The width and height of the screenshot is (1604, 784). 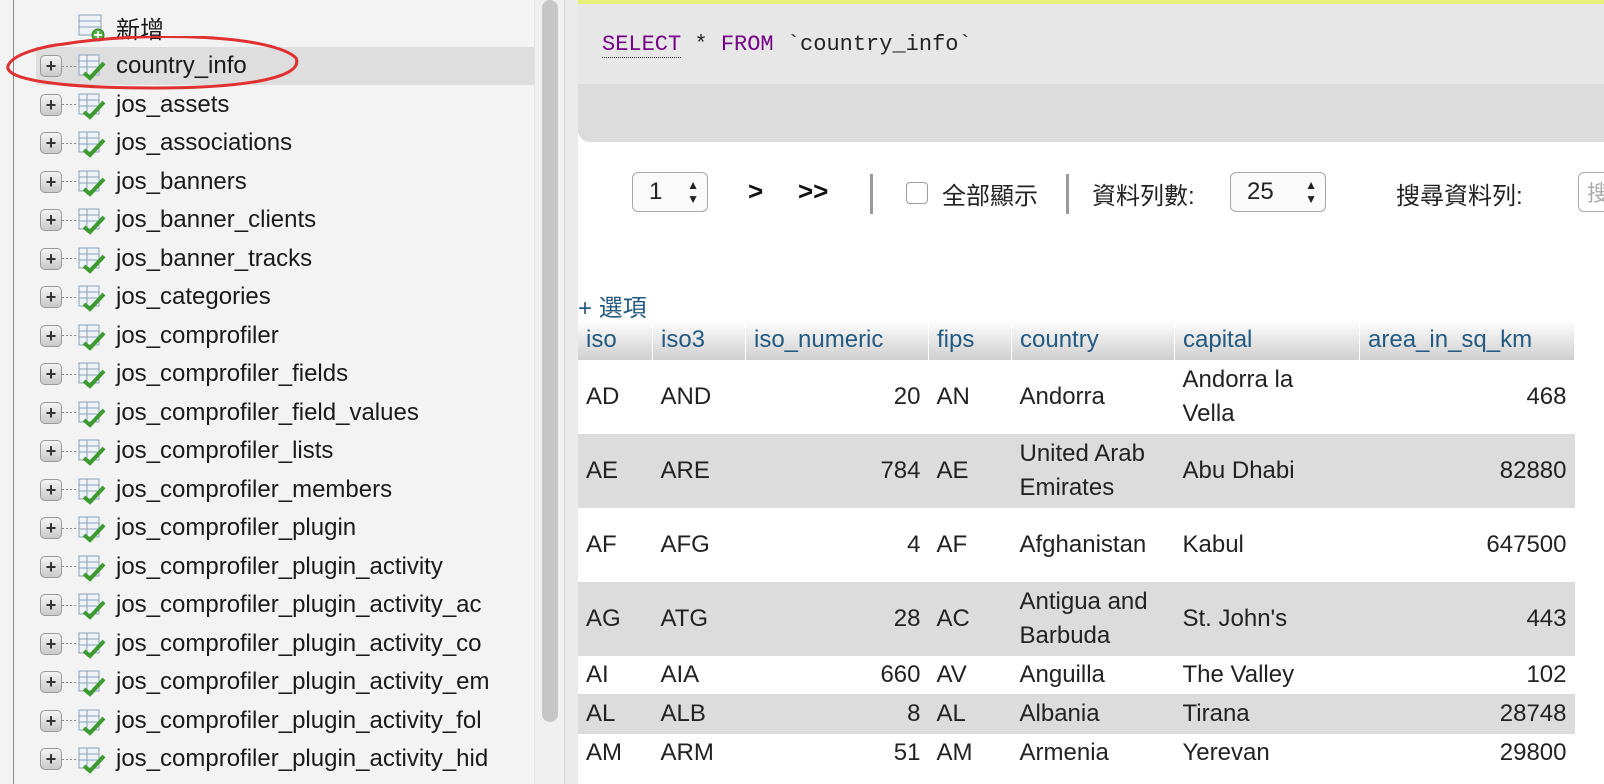 I want to click on table-row: AD AND 20 AN Andorra Andorra la Vella 468, so click(x=1076, y=397).